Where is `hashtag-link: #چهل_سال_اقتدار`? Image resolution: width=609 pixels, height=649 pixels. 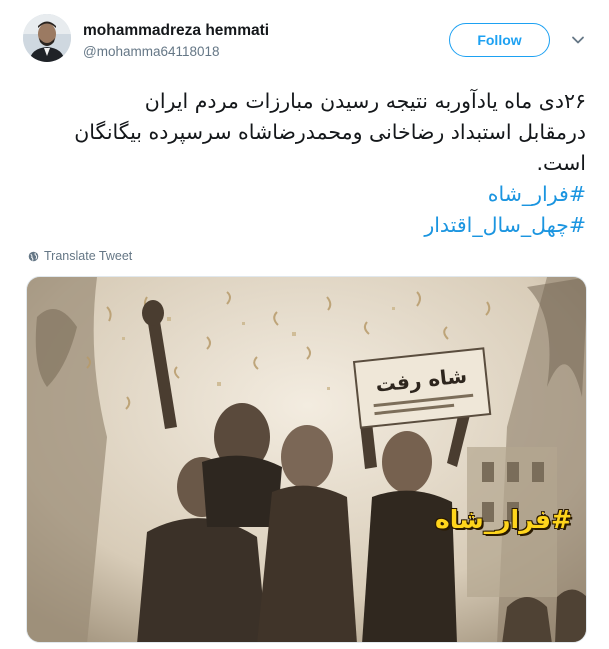 hashtag-link: #چهل_سال_اقتدار is located at coordinates (301, 225).